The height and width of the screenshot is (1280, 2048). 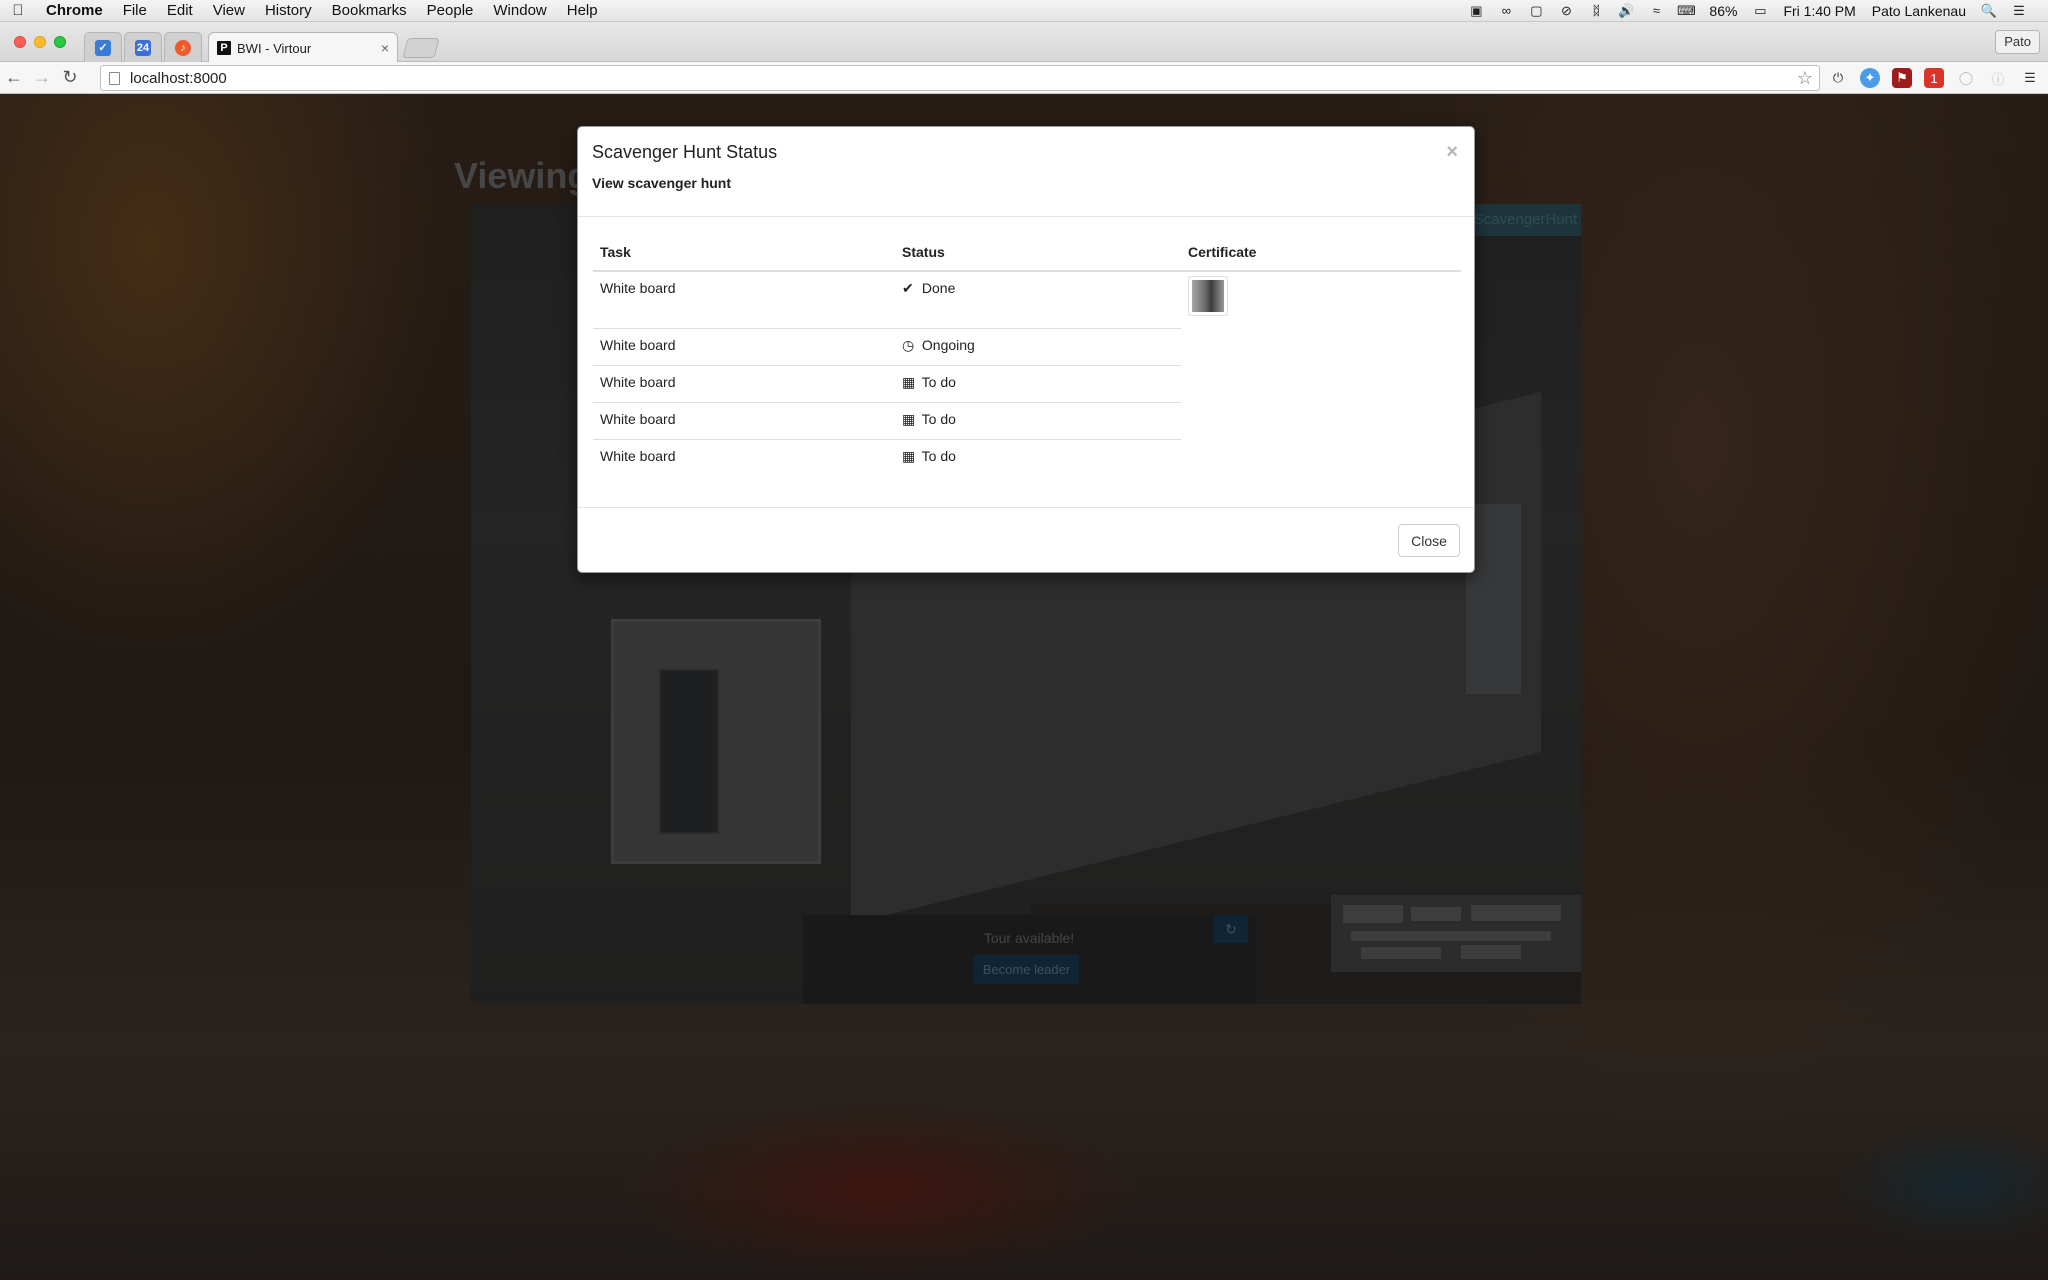 I want to click on table-row: White board ✔ Done, so click(x=1027, y=299).